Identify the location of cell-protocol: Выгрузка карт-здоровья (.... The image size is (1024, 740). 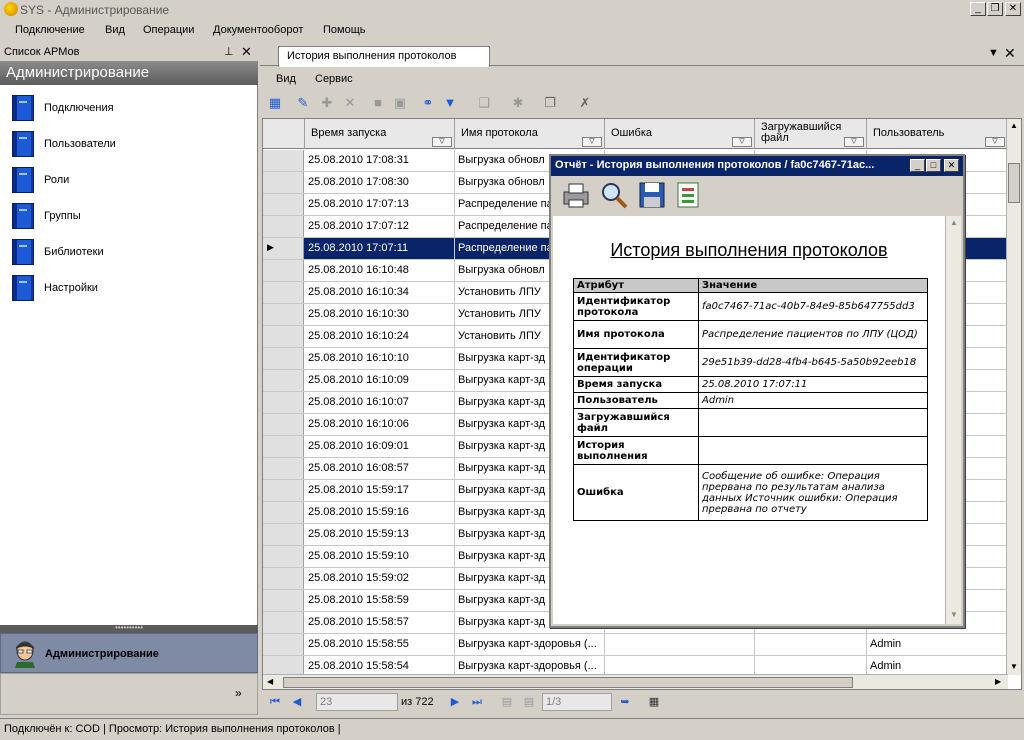
(530, 644).